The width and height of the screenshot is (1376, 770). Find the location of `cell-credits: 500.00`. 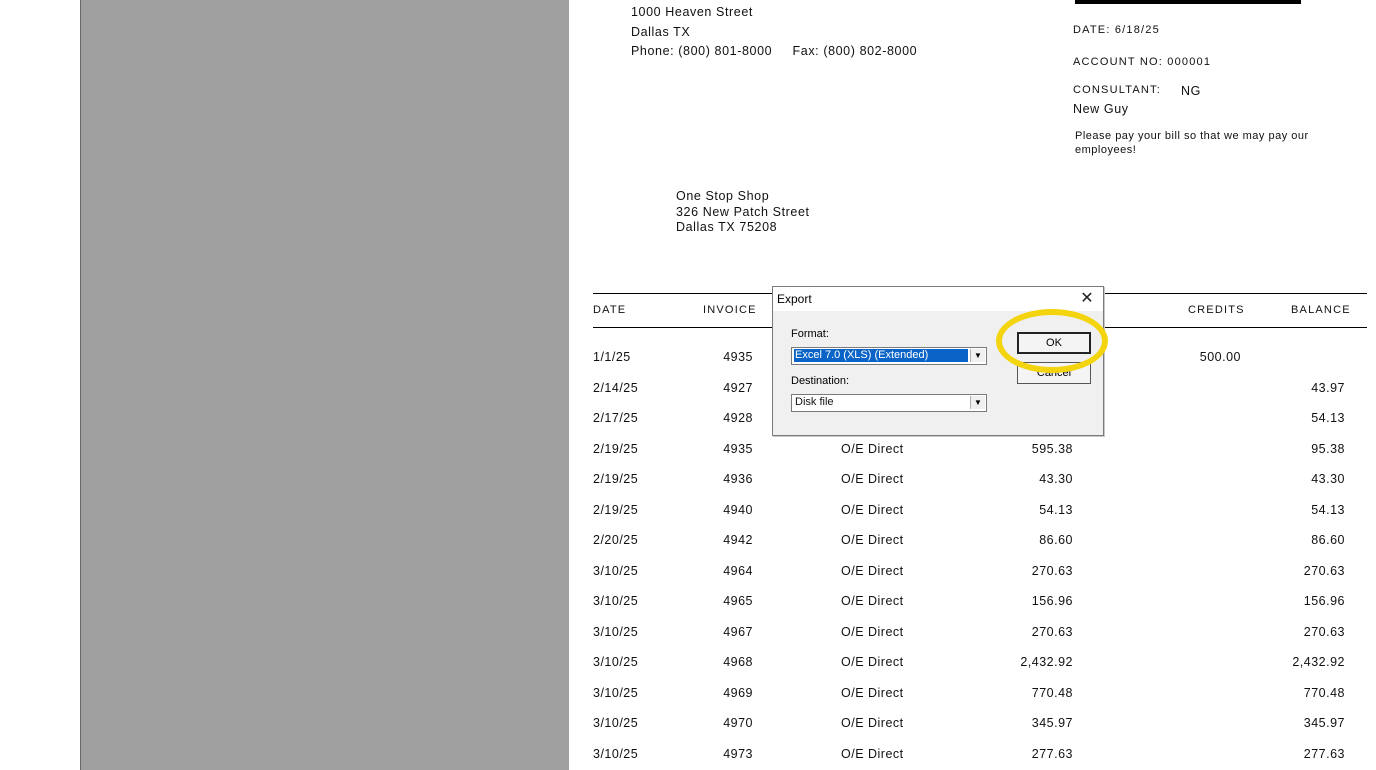

cell-credits: 500.00 is located at coordinates (1220, 357).